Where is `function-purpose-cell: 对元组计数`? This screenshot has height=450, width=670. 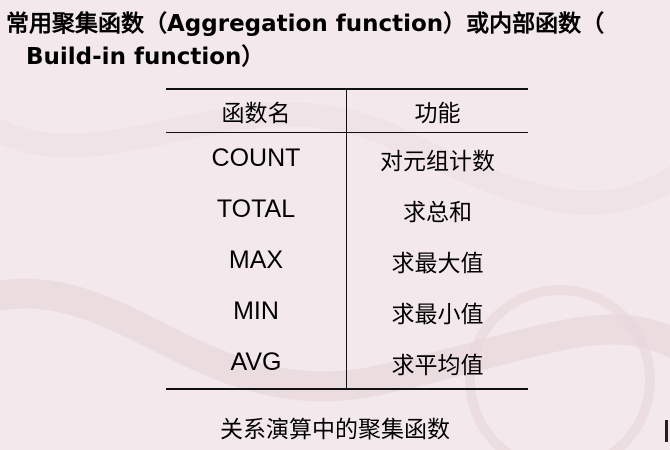
function-purpose-cell: 对元组计数 is located at coordinates (437, 161).